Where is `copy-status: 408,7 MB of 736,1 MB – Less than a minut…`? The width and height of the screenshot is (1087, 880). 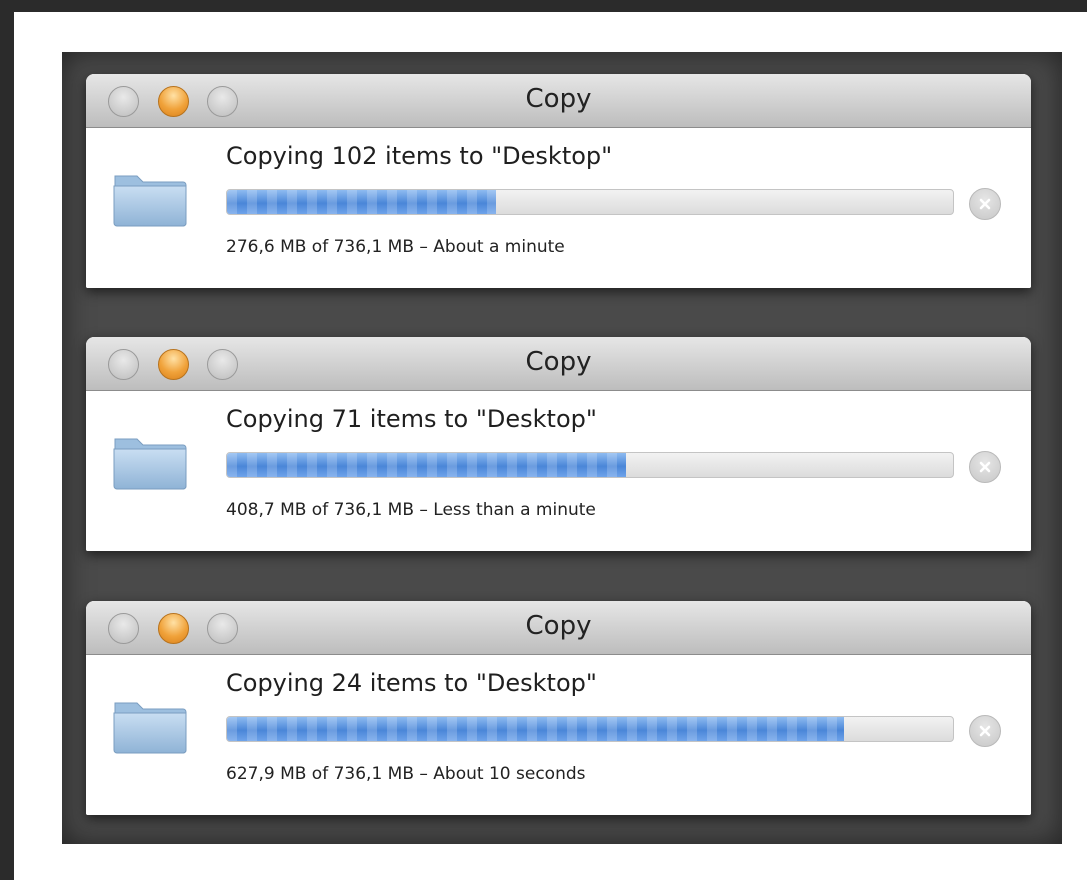 copy-status: 408,7 MB of 736,1 MB – Less than a minut… is located at coordinates (411, 510).